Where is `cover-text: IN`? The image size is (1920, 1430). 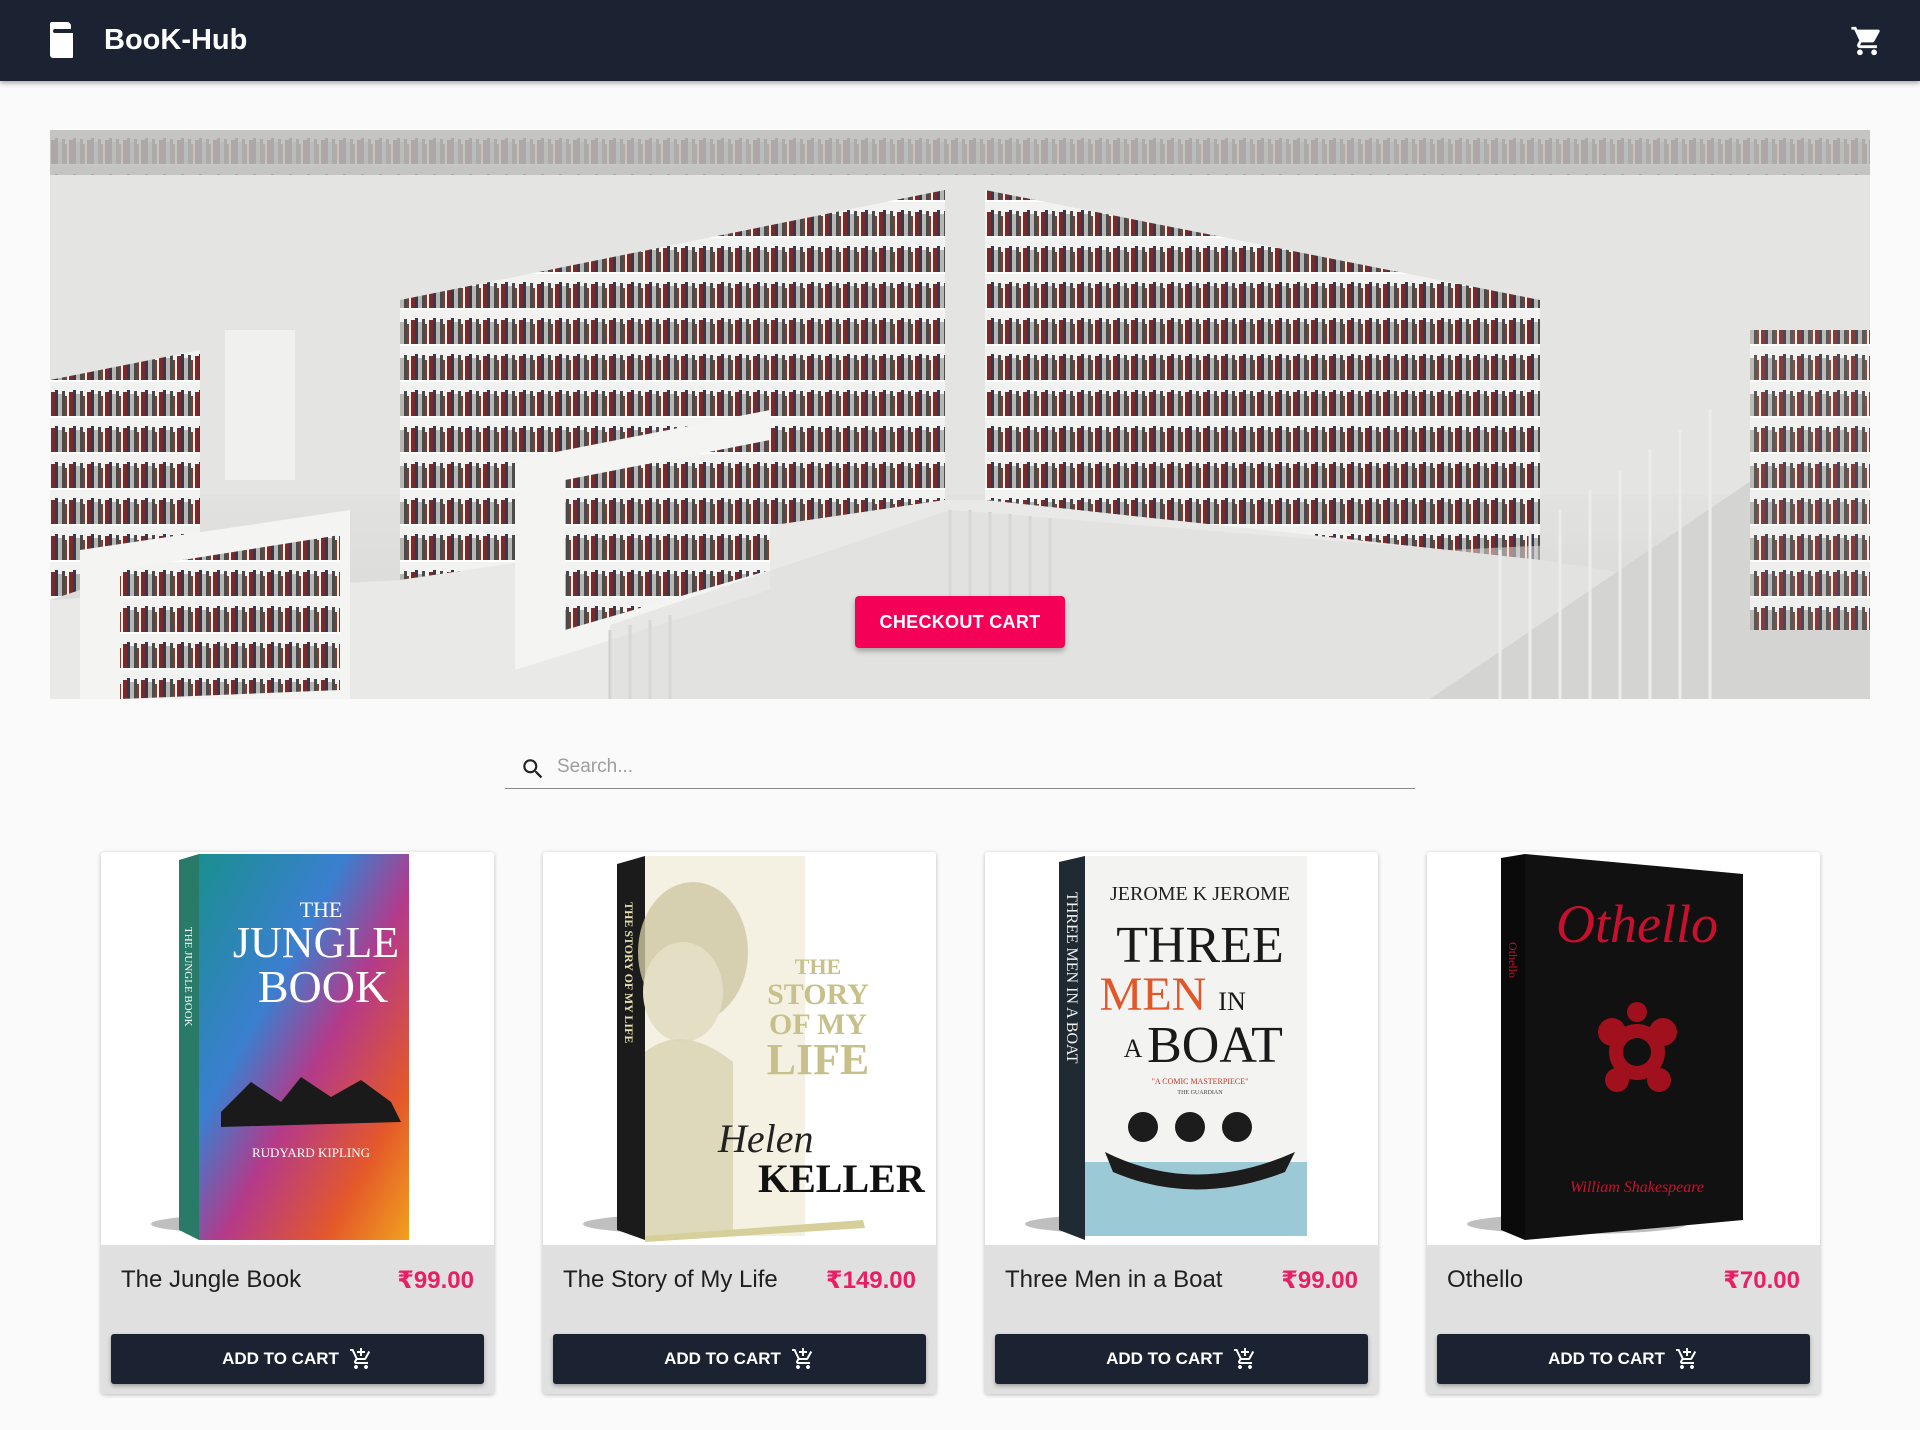
cover-text: IN is located at coordinates (1232, 1001).